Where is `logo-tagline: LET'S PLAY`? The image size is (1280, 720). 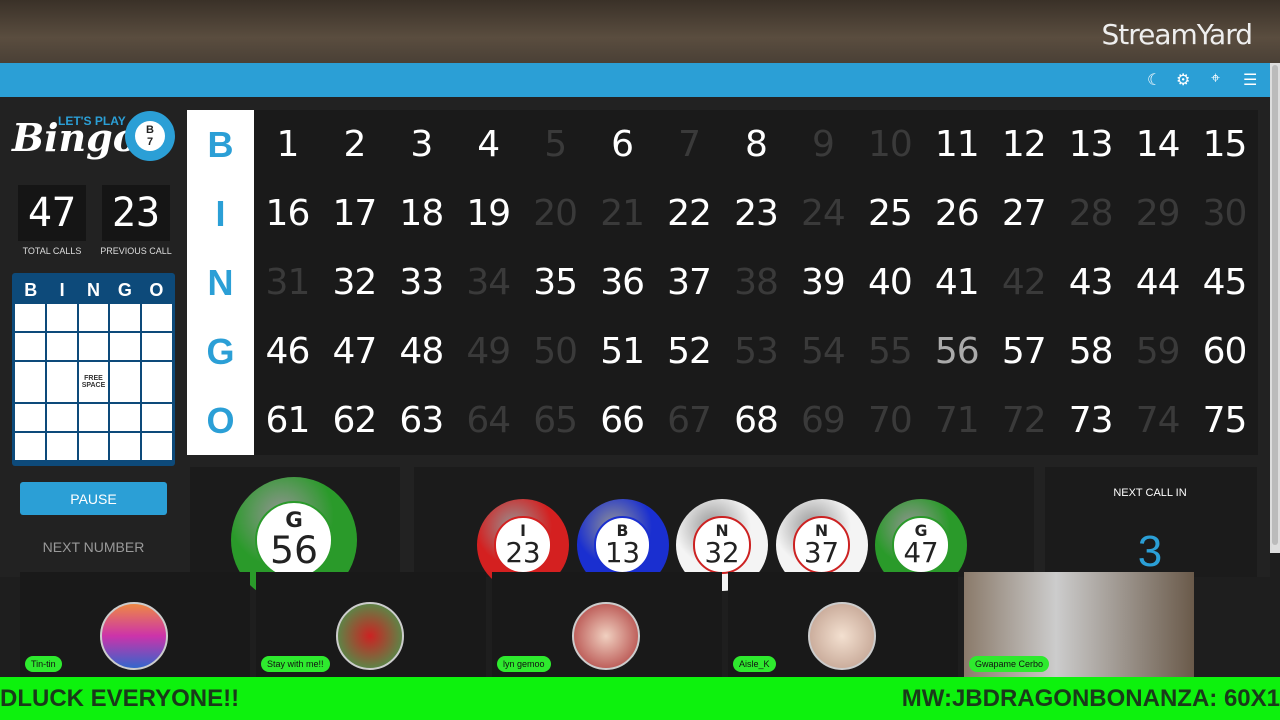 logo-tagline: LET'S PLAY is located at coordinates (92, 121).